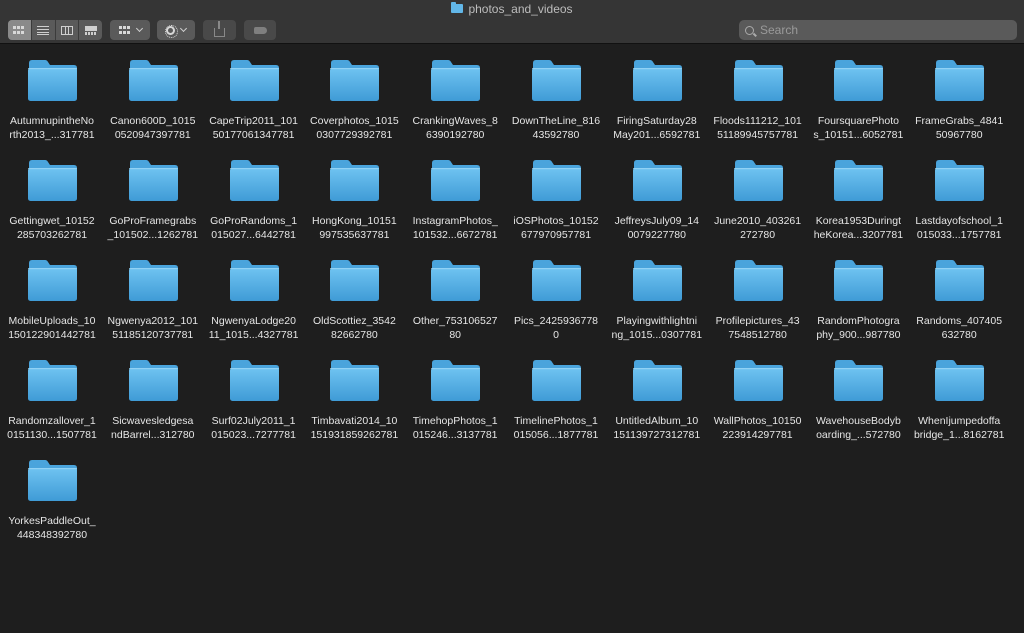 Image resolution: width=1024 pixels, height=633 pixels. Describe the element at coordinates (556, 194) in the screenshot. I see `folder-item: iOSPhotos_10152 677970957781` at that location.